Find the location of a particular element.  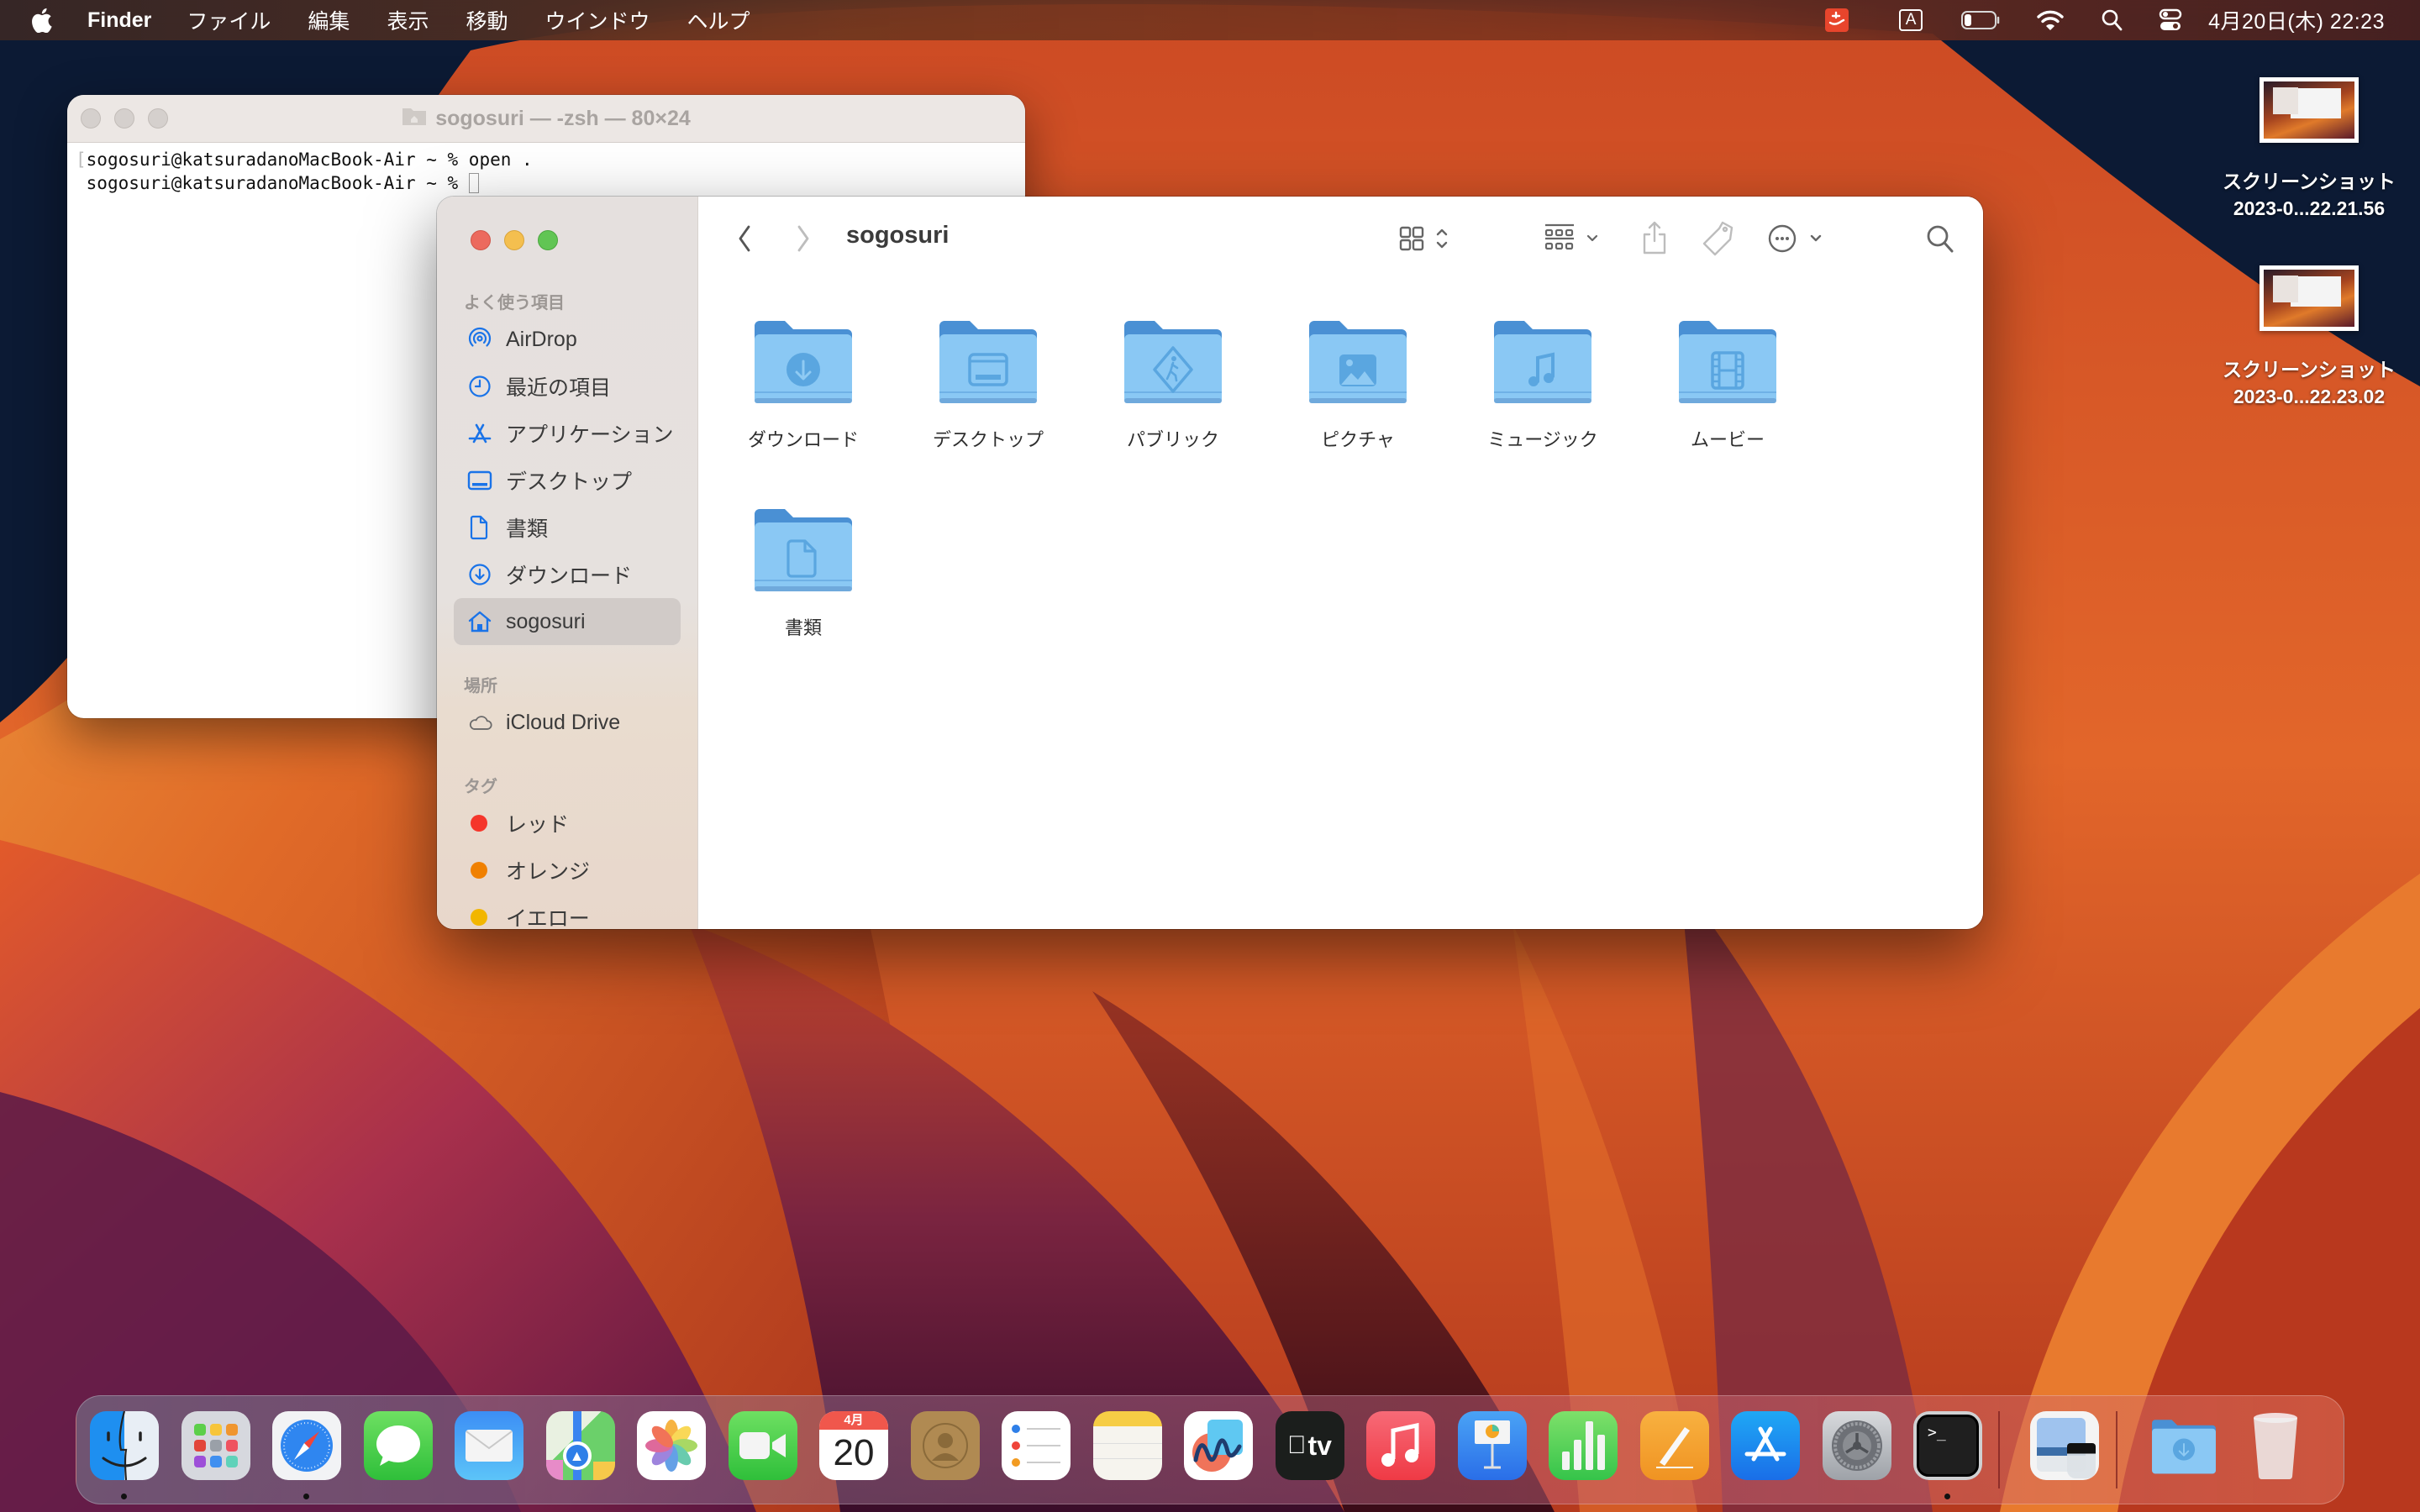

dock-app-notes is located at coordinates (1127, 1445).